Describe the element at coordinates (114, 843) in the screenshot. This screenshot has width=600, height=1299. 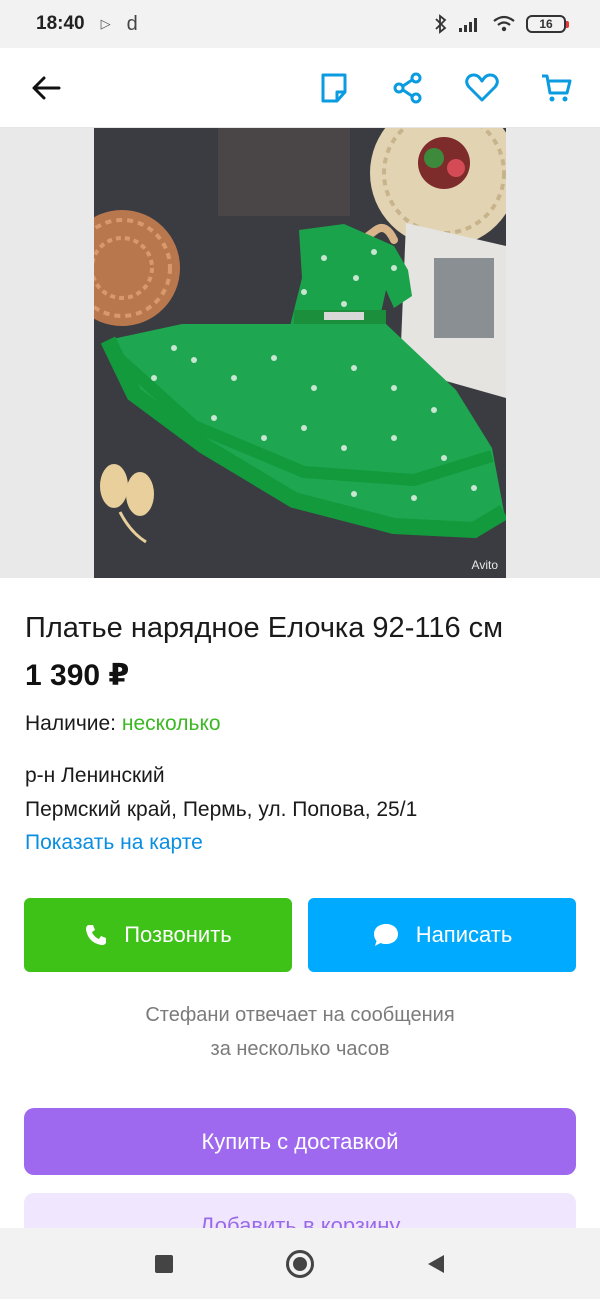
I see `show-on-map-link: Показать на карте` at that location.